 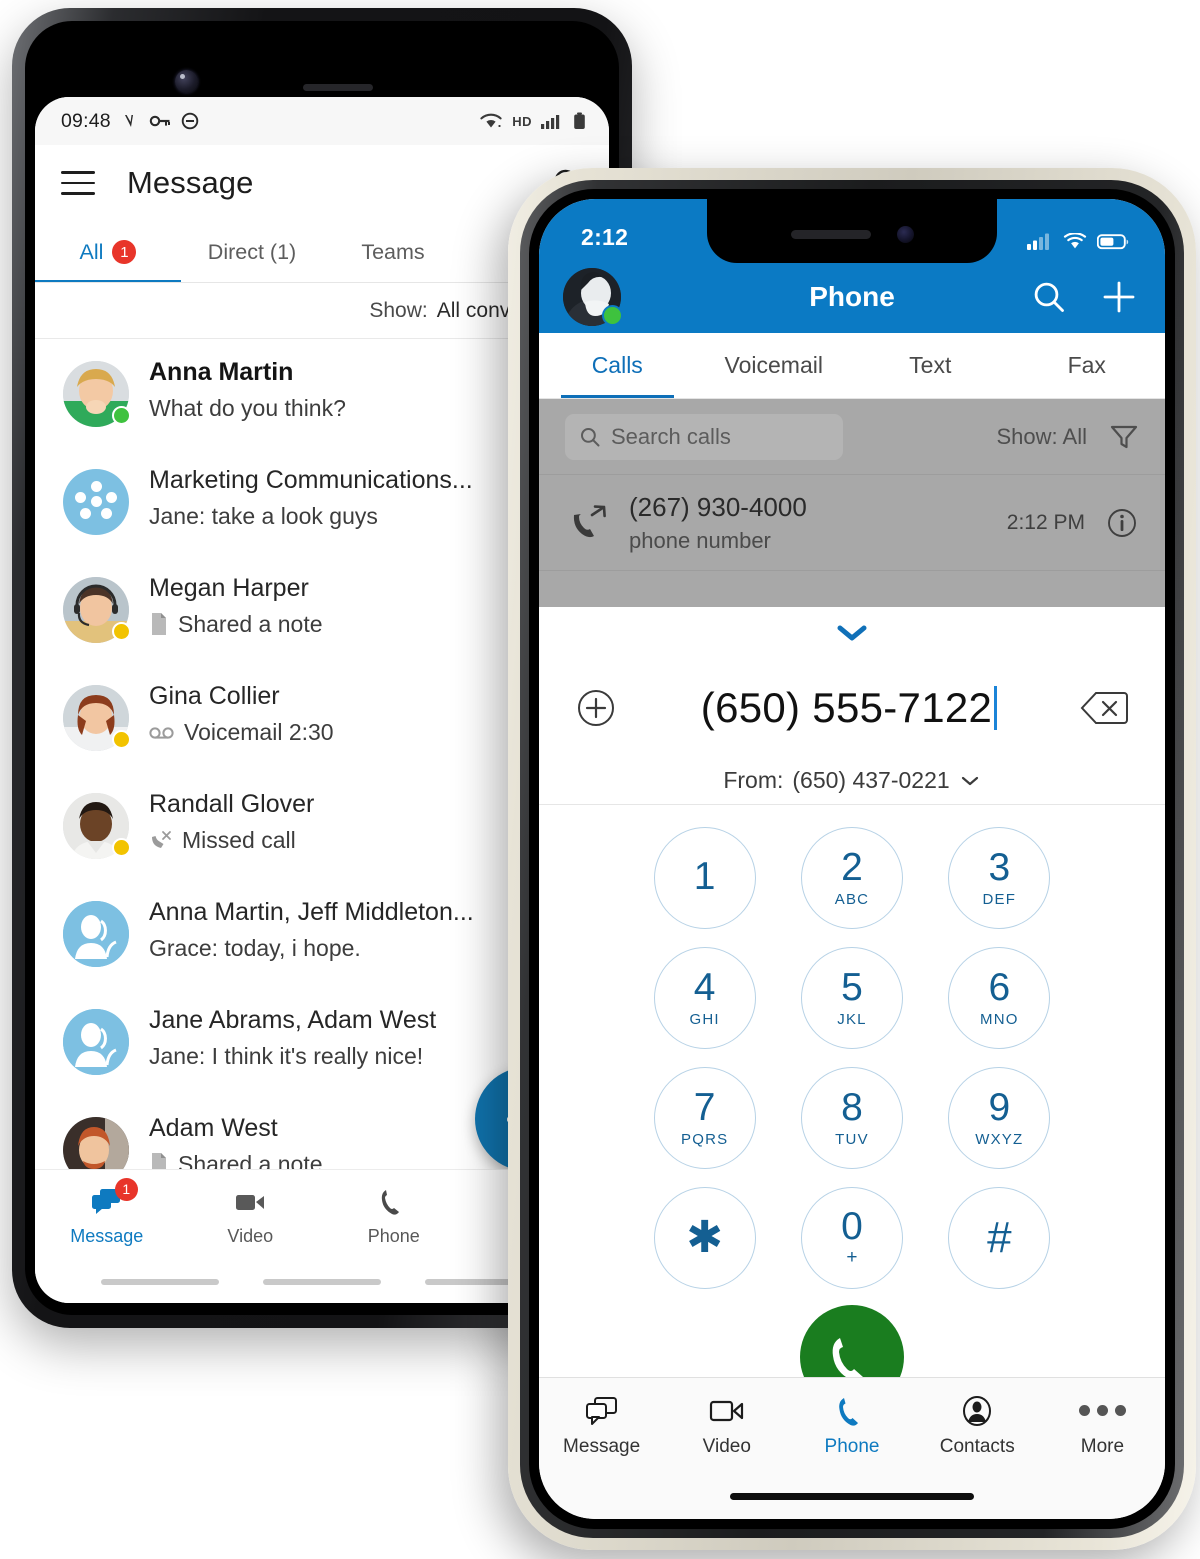 What do you see at coordinates (259, 731) in the screenshot?
I see `conversation-preview: Voicemail 2:30` at bounding box center [259, 731].